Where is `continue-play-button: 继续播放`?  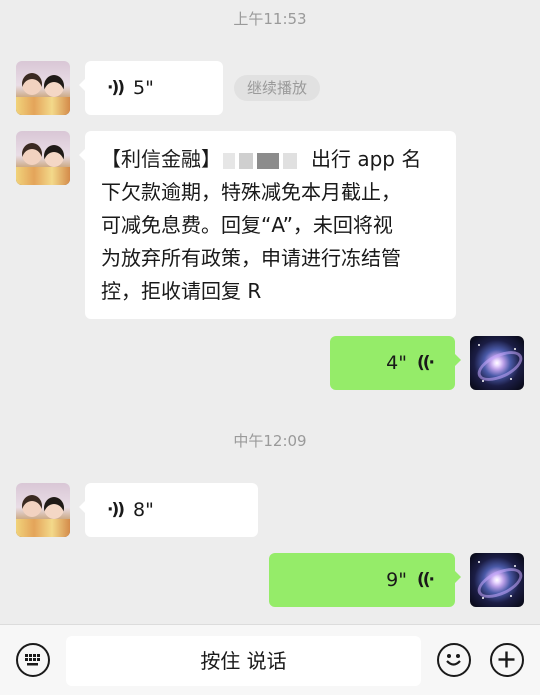 continue-play-button: 继续播放 is located at coordinates (277, 88).